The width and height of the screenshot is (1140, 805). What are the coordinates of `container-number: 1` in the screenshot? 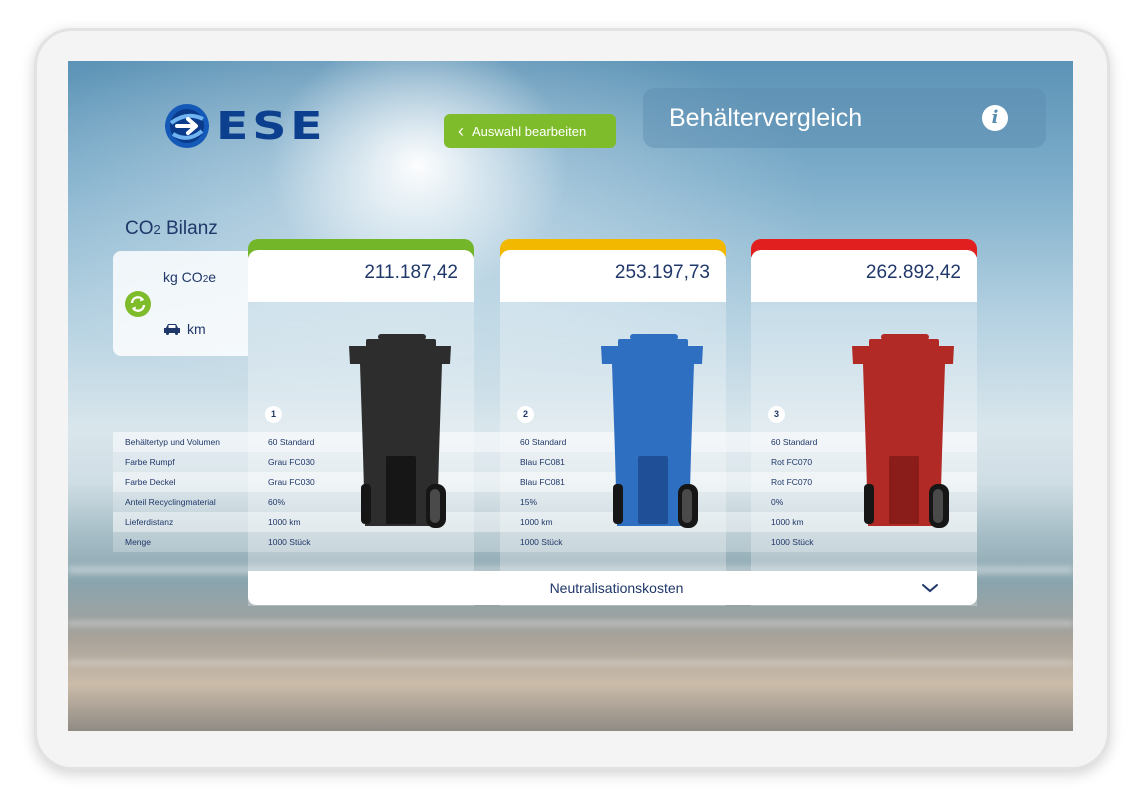 It's located at (273, 414).